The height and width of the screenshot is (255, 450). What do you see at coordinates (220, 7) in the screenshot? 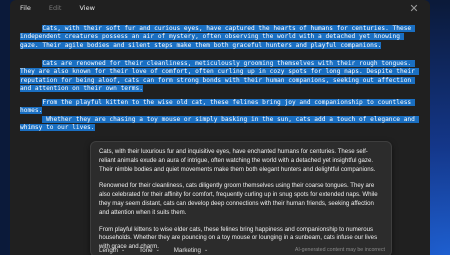
I see `menu-bar: File Edit View` at bounding box center [220, 7].